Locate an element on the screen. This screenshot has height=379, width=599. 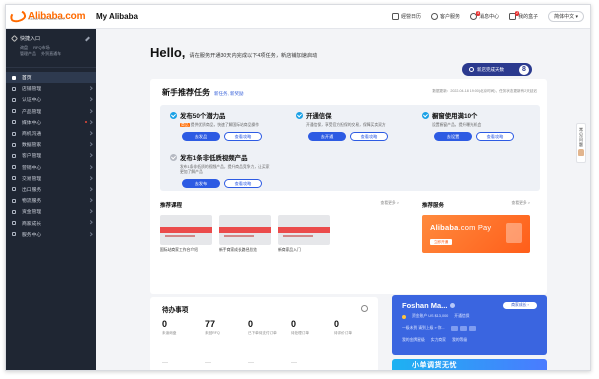
stat-label: 未回RFQ is located at coordinates (212, 333).